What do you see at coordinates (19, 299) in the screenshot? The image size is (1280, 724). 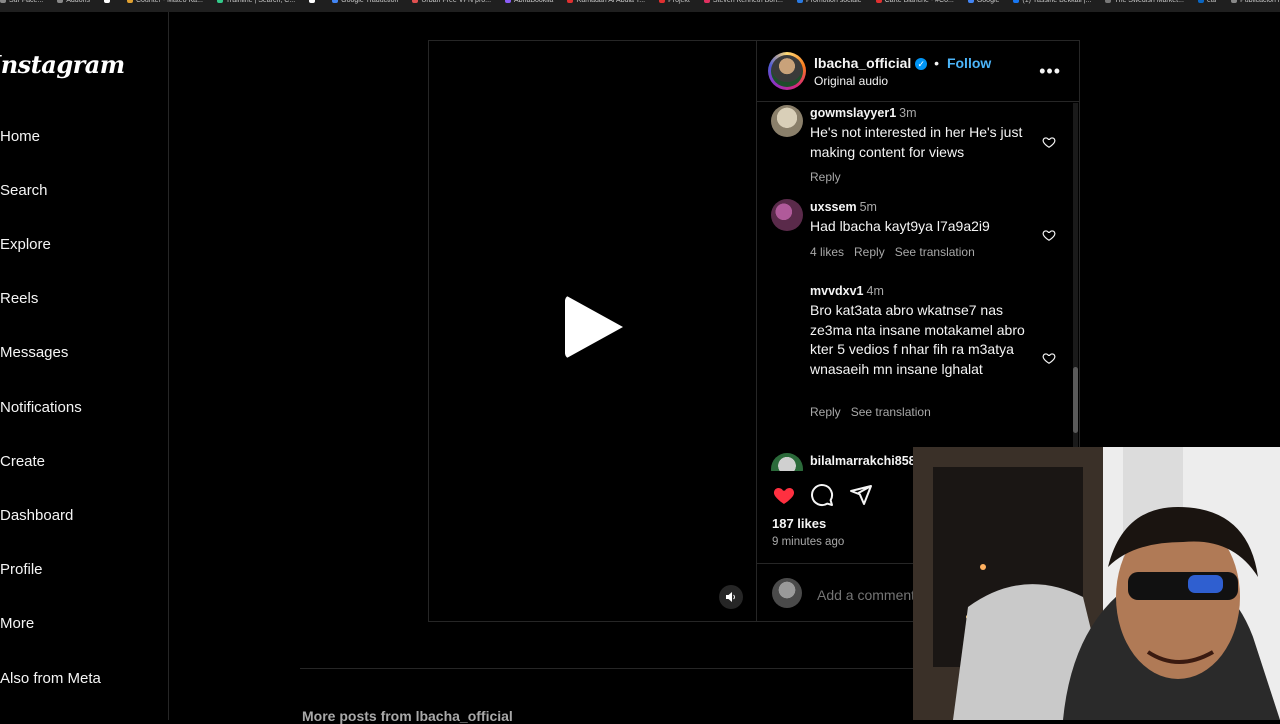 I see `sidebar-item-reels: Reels` at bounding box center [19, 299].